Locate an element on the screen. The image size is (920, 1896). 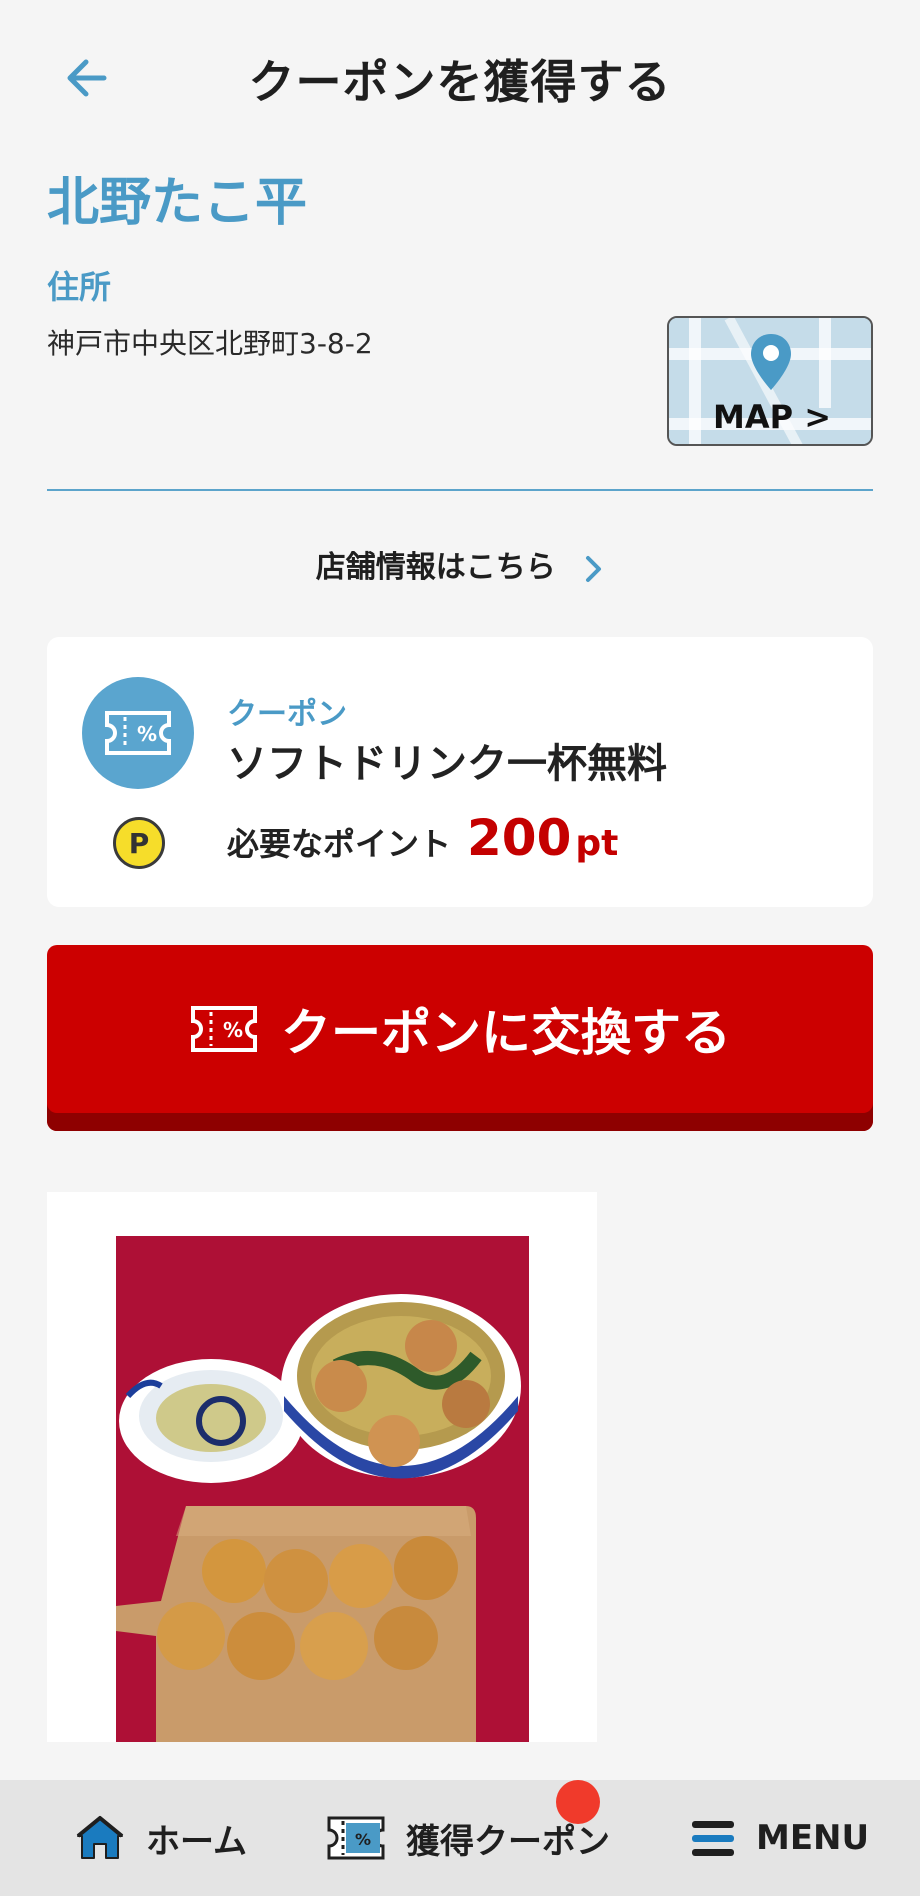
tab-menu: MENU is located at coordinates (779, 1838).